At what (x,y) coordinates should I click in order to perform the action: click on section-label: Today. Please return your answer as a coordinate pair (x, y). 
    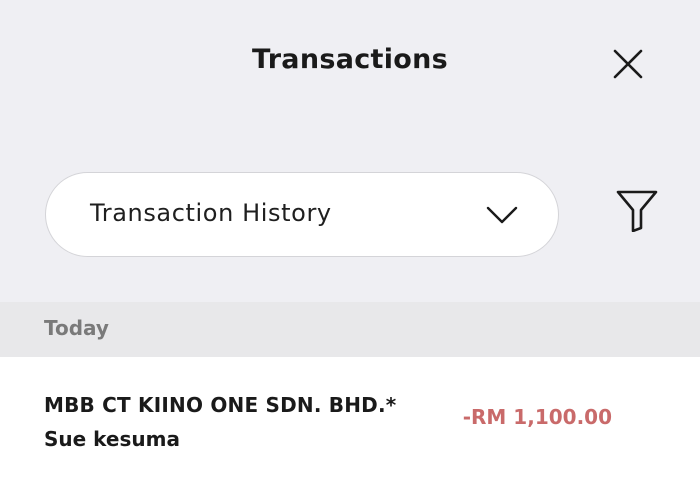
    Looking at the image, I should click on (76, 328).